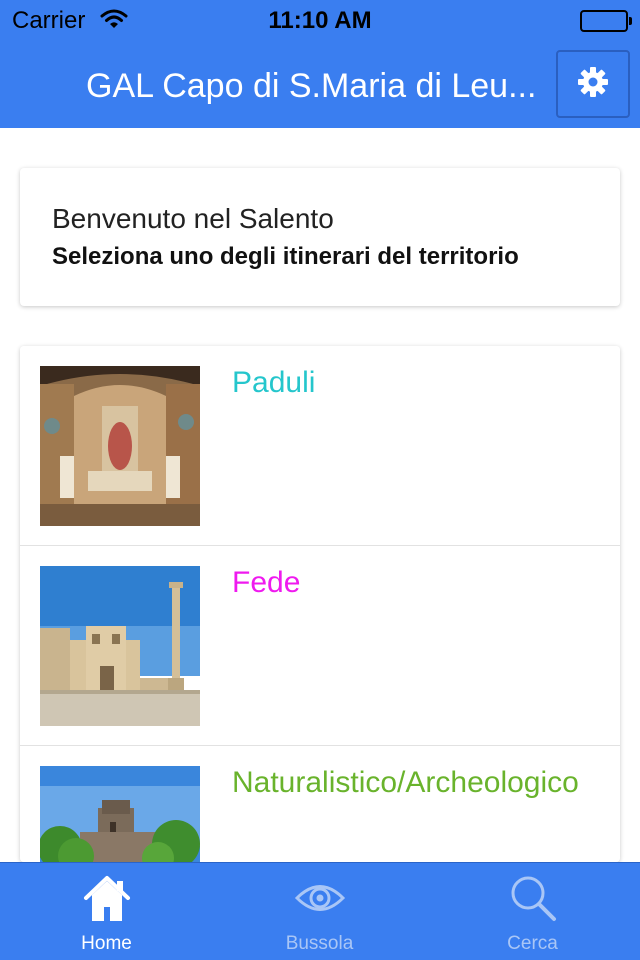 The width and height of the screenshot is (640, 960). I want to click on itinerary-item-naturalistico-archeologico: Naturalistico/Archeologico, so click(320, 804).